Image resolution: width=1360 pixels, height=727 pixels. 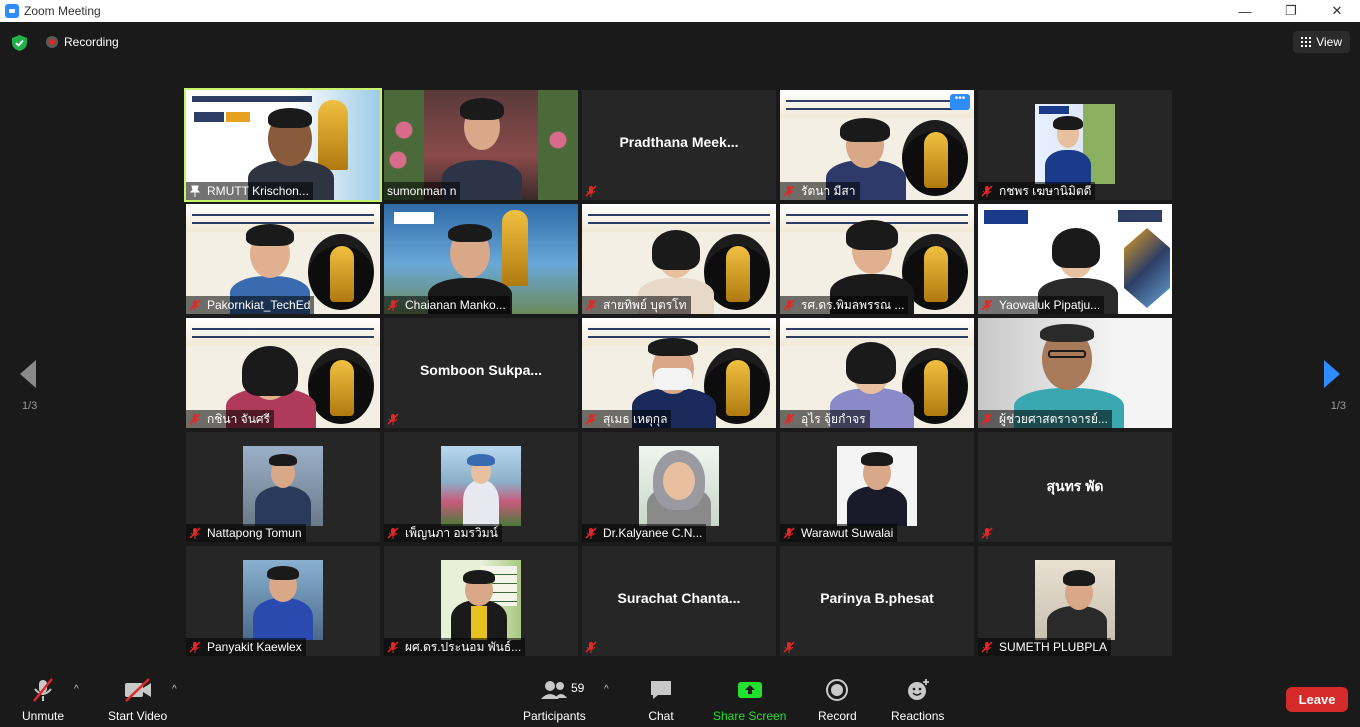 What do you see at coordinates (847, 533) in the screenshot?
I see `participant-name: Warawut Suwalai` at bounding box center [847, 533].